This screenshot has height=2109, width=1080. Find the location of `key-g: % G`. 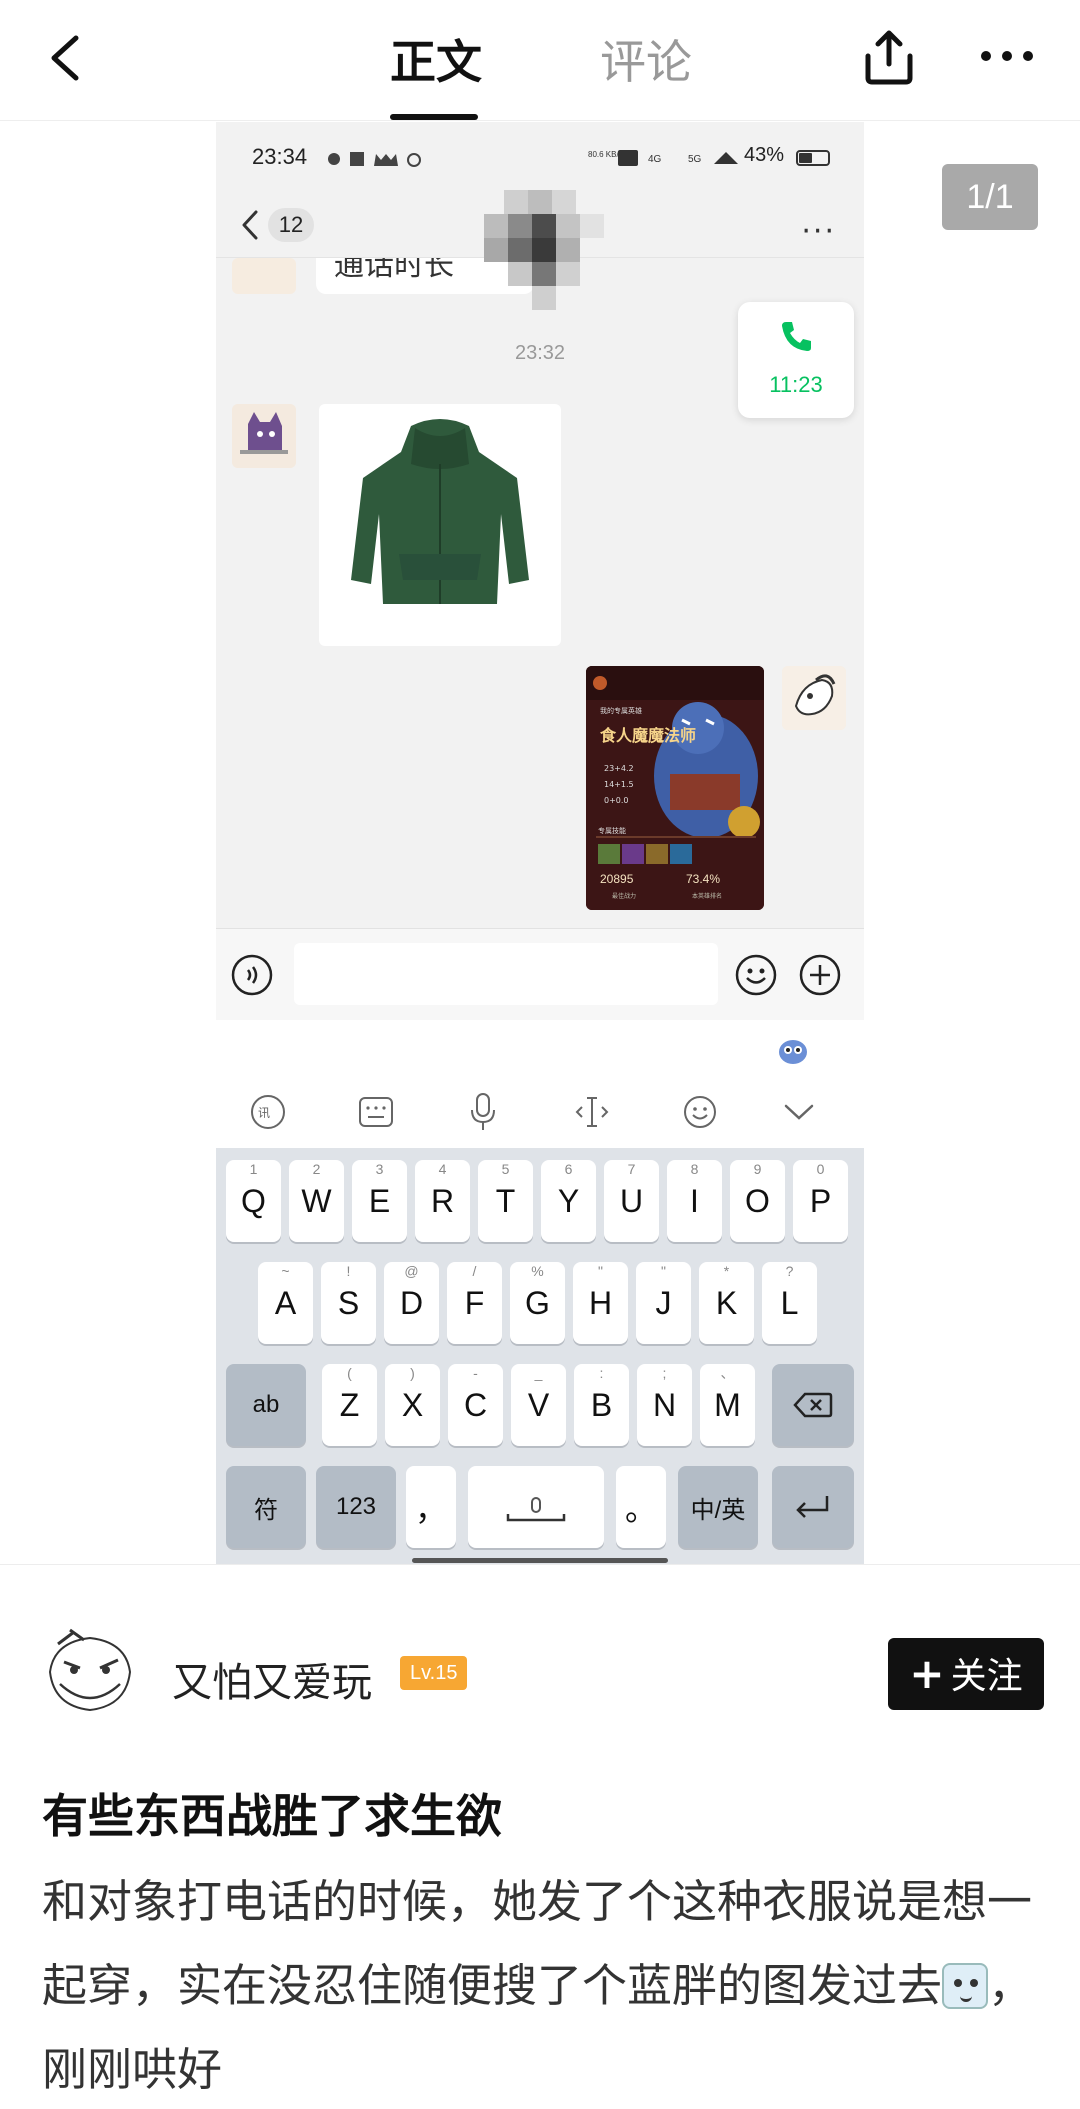

key-g: % G is located at coordinates (537, 1303).